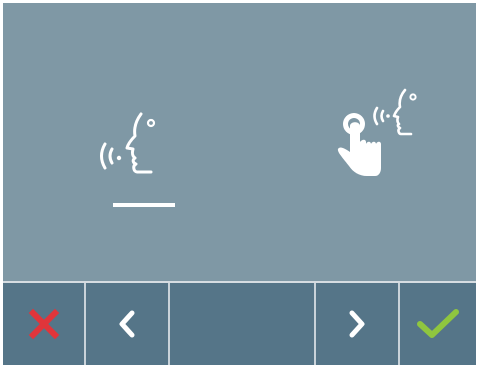 This screenshot has width=479, height=368. I want to click on blank-toolbar-slot, so click(242, 324).